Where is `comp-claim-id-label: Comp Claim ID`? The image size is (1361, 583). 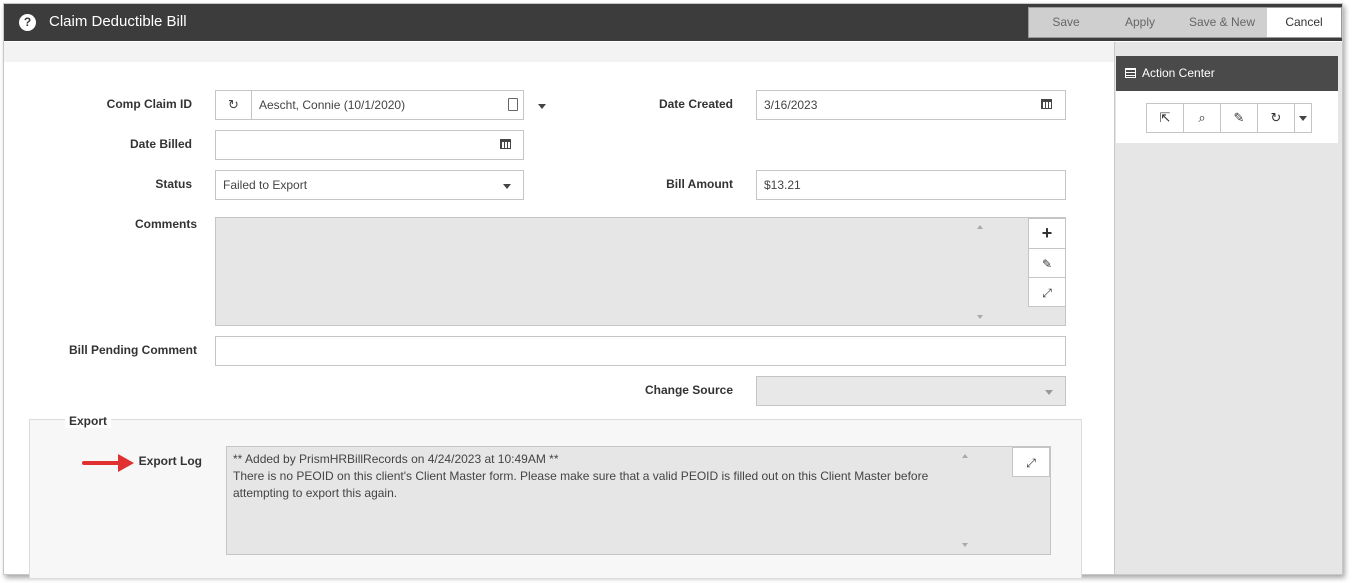
comp-claim-id-label: Comp Claim ID is located at coordinates (149, 104).